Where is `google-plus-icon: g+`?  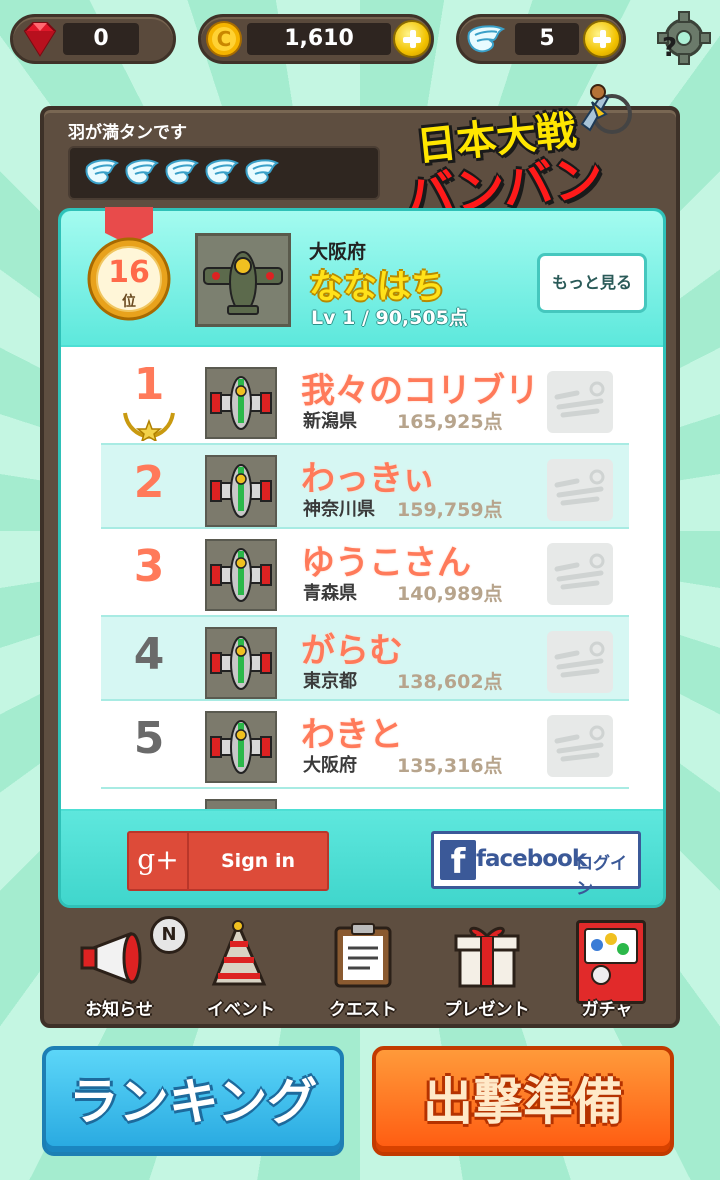
google-plus-icon: g+ is located at coordinates (159, 861).